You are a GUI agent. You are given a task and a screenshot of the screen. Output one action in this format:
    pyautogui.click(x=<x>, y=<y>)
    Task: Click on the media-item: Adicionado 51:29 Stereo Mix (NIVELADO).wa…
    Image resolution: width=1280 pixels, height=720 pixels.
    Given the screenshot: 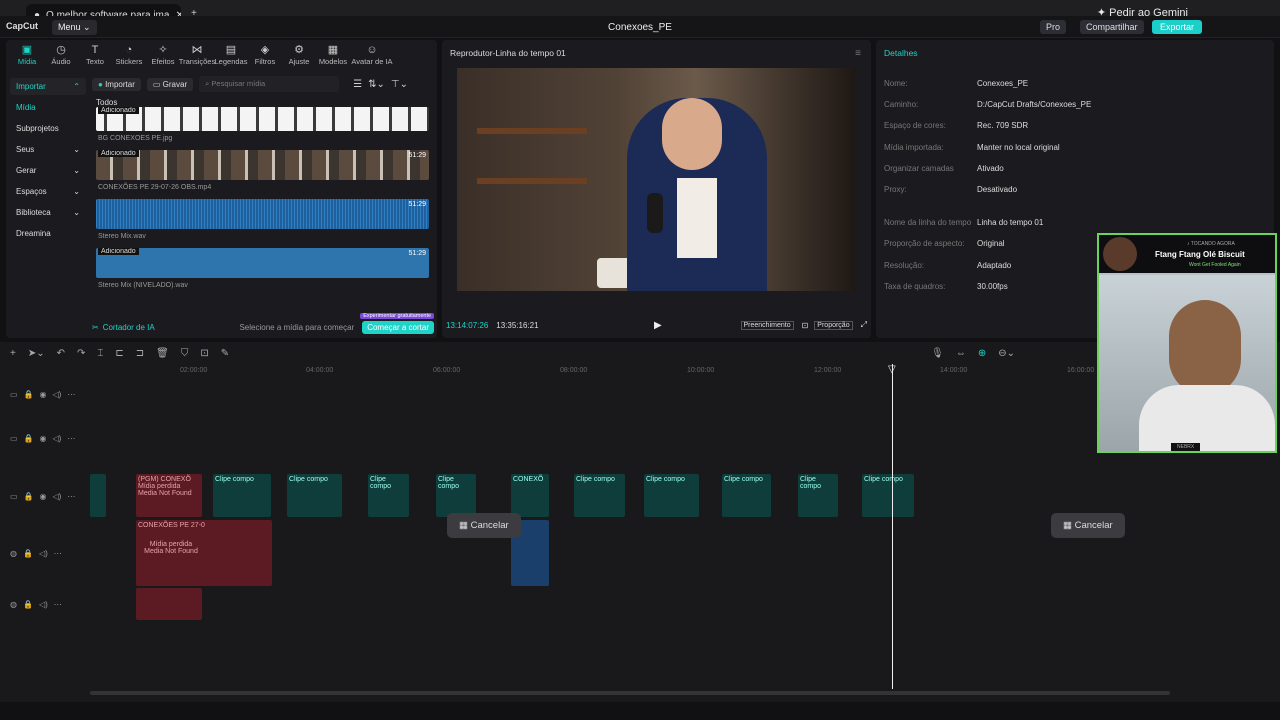 What is the action you would take?
    pyautogui.click(x=265, y=268)
    